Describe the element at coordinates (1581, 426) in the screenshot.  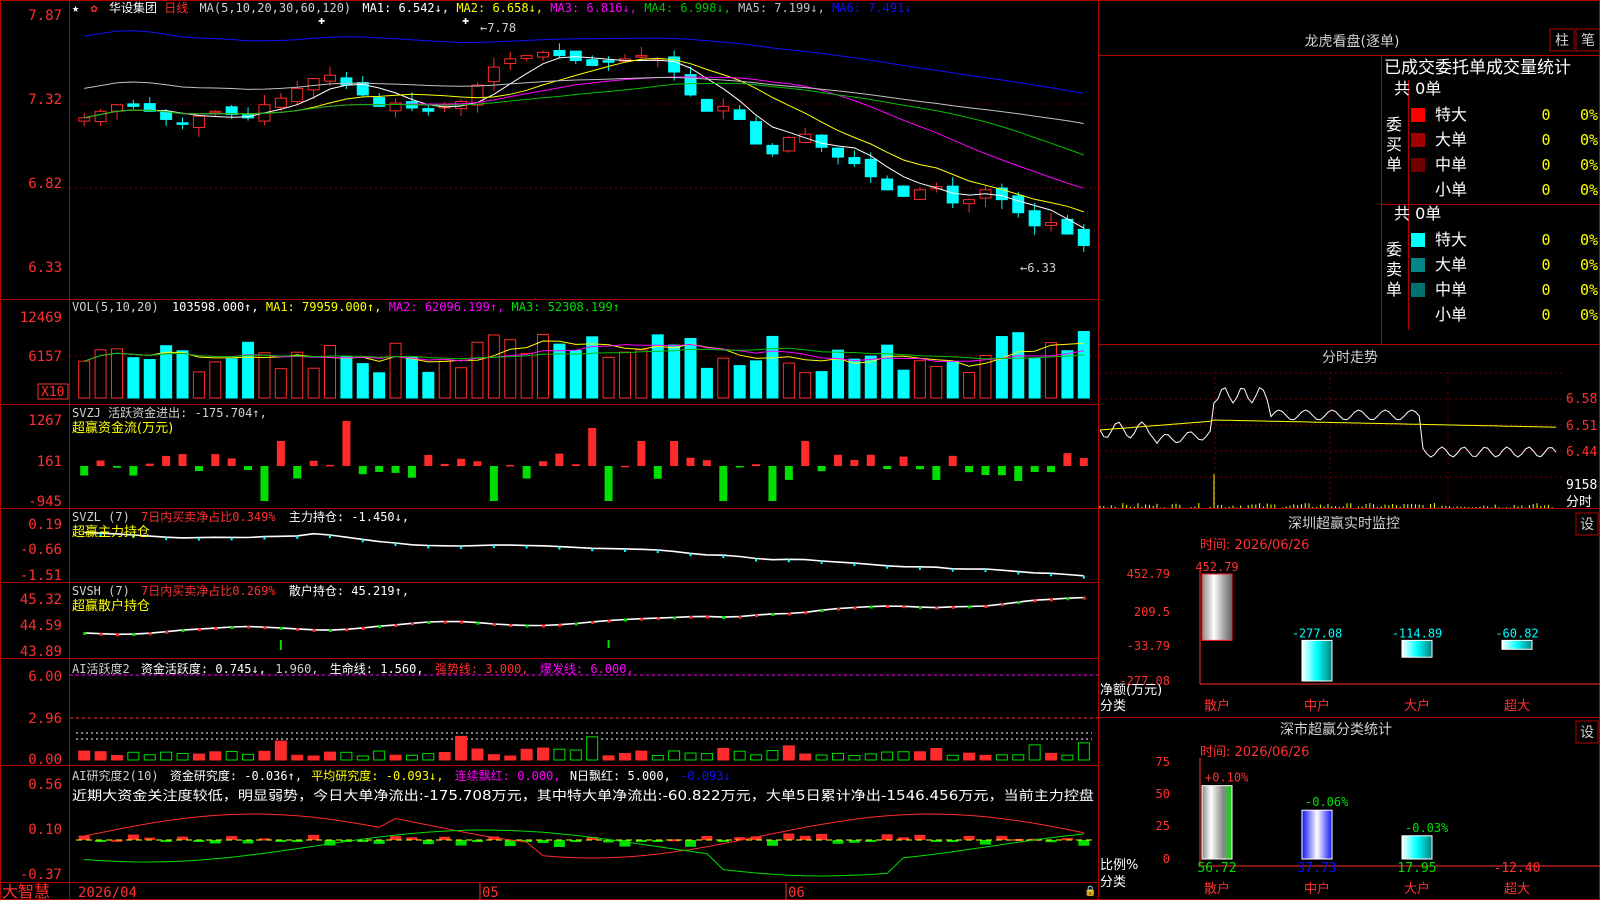
I see `svg-text: 6.51` at that location.